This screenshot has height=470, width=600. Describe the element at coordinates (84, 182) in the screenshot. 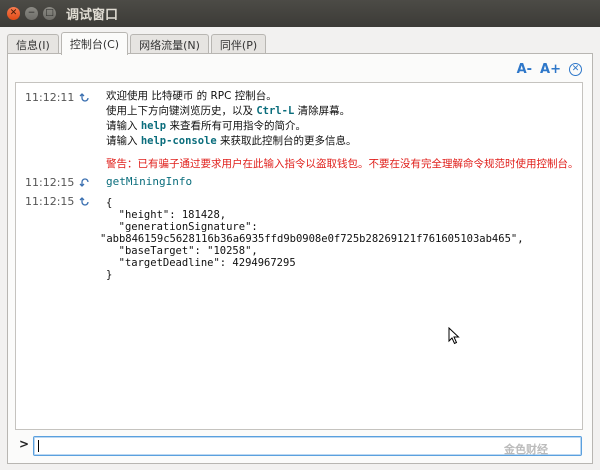

I see `command-arrow-icon` at that location.